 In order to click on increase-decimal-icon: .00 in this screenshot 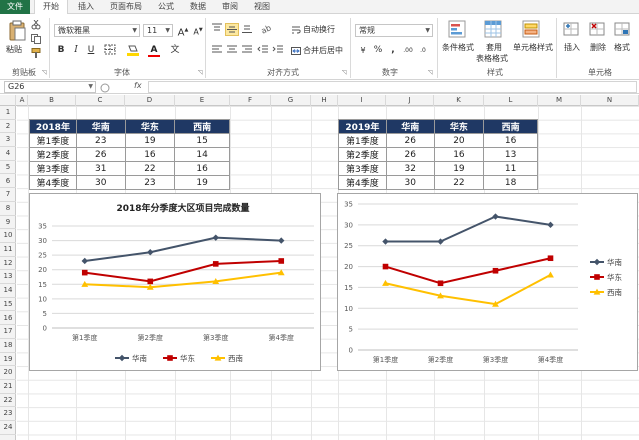, I will do `click(408, 50)`.